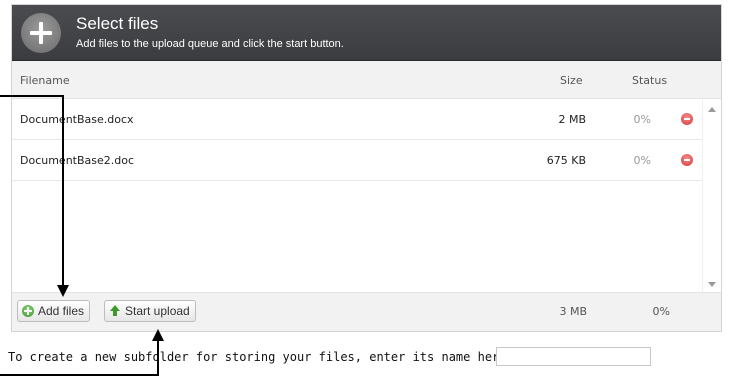 The image size is (734, 376). I want to click on header-title: Select files, so click(117, 23).